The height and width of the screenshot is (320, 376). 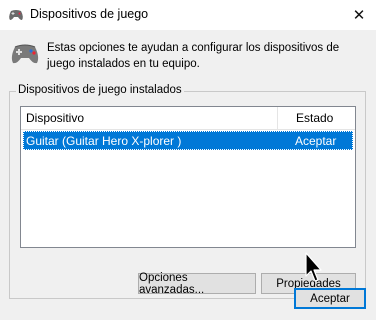 What do you see at coordinates (330, 298) in the screenshot?
I see `accept-button: Aceptar` at bounding box center [330, 298].